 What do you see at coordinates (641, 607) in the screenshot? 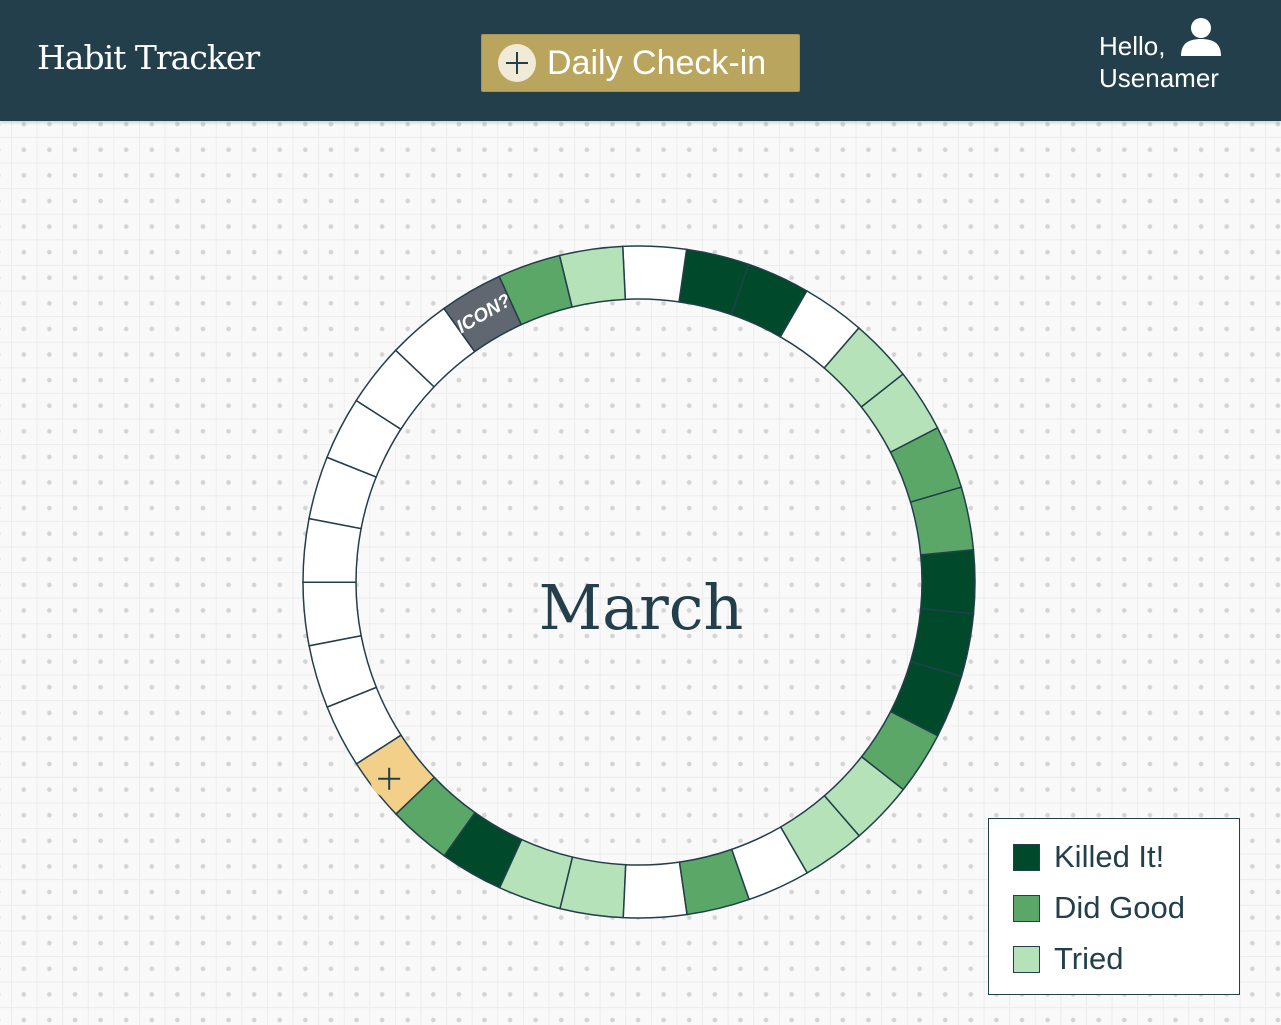
I see `month-label: March` at bounding box center [641, 607].